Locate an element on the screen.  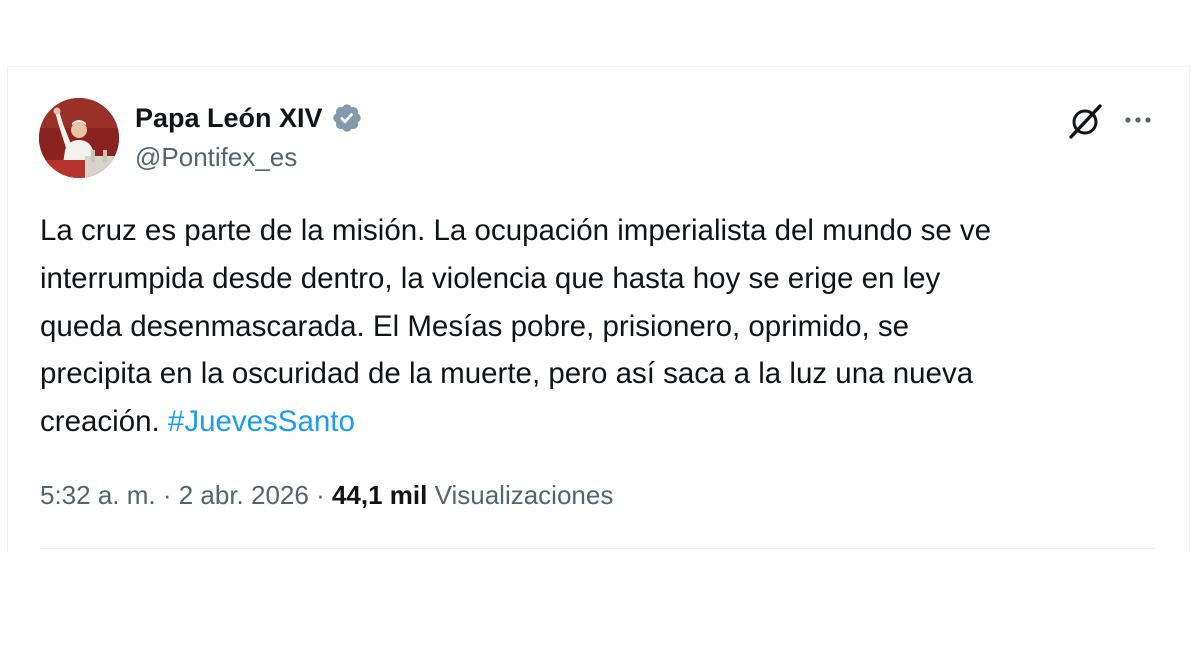
views-label: Visualizaciones is located at coordinates (520, 495).